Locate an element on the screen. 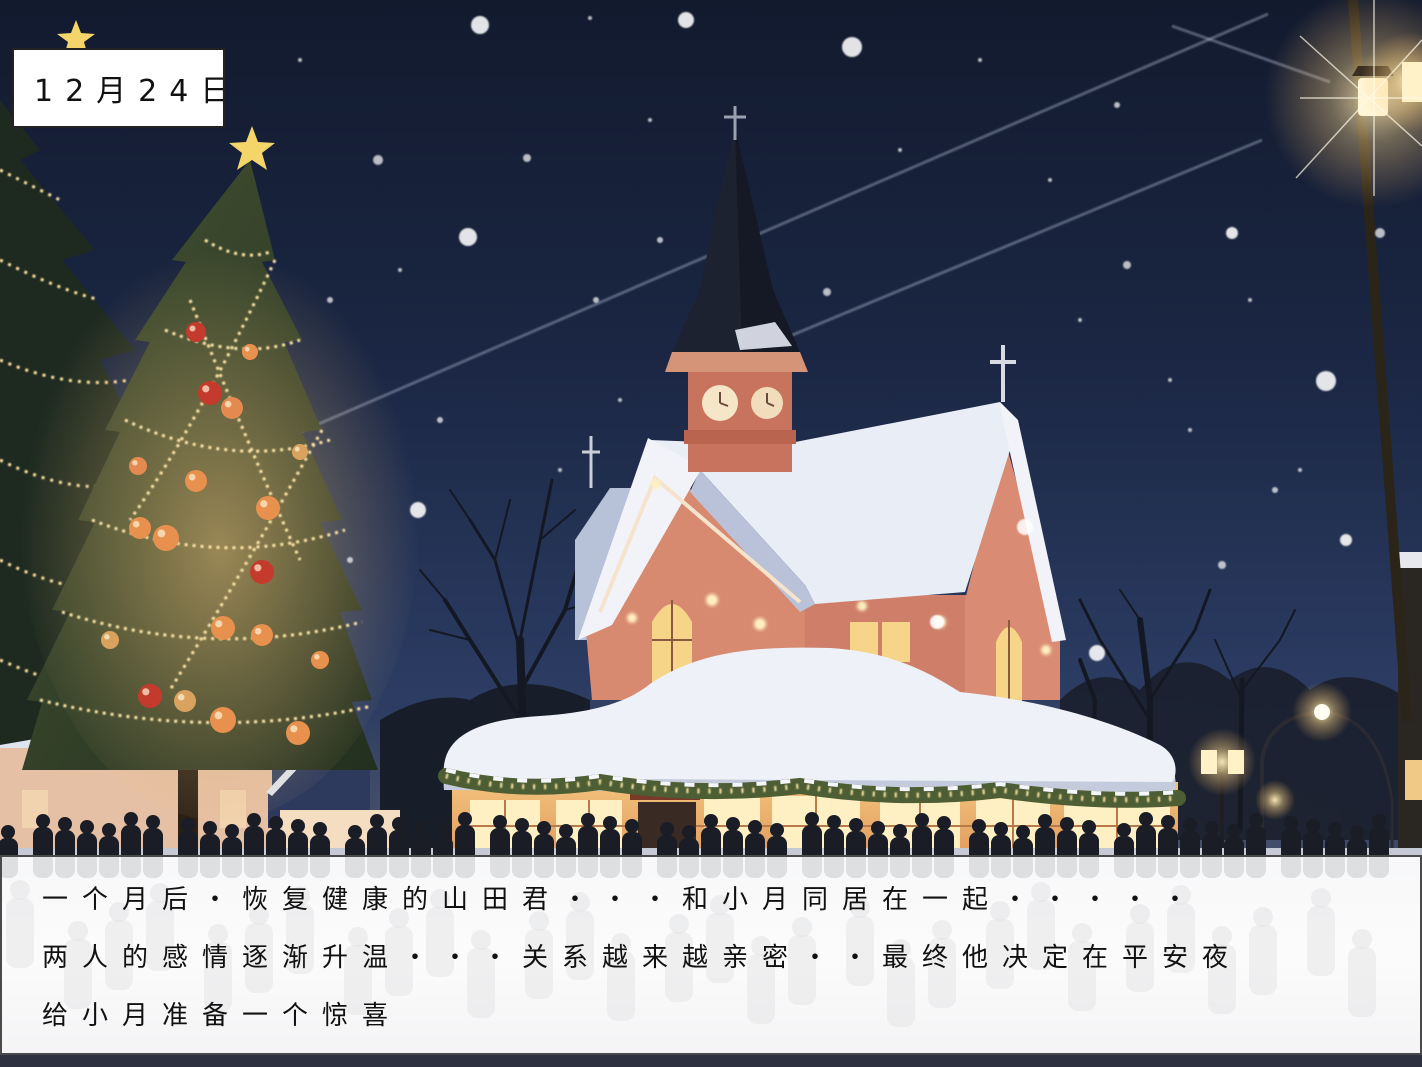 The width and height of the screenshot is (1422, 1067). date-text: 12月24日 is located at coordinates (129, 91).